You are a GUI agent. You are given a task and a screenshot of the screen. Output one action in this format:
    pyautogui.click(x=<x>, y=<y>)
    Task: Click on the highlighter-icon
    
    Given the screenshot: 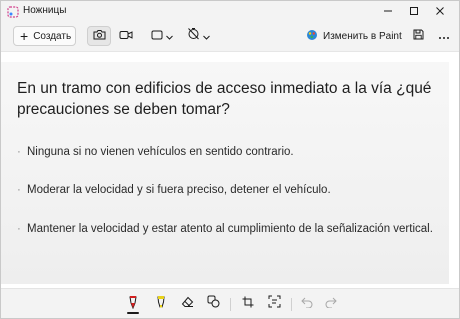 What is the action you would take?
    pyautogui.click(x=161, y=304)
    